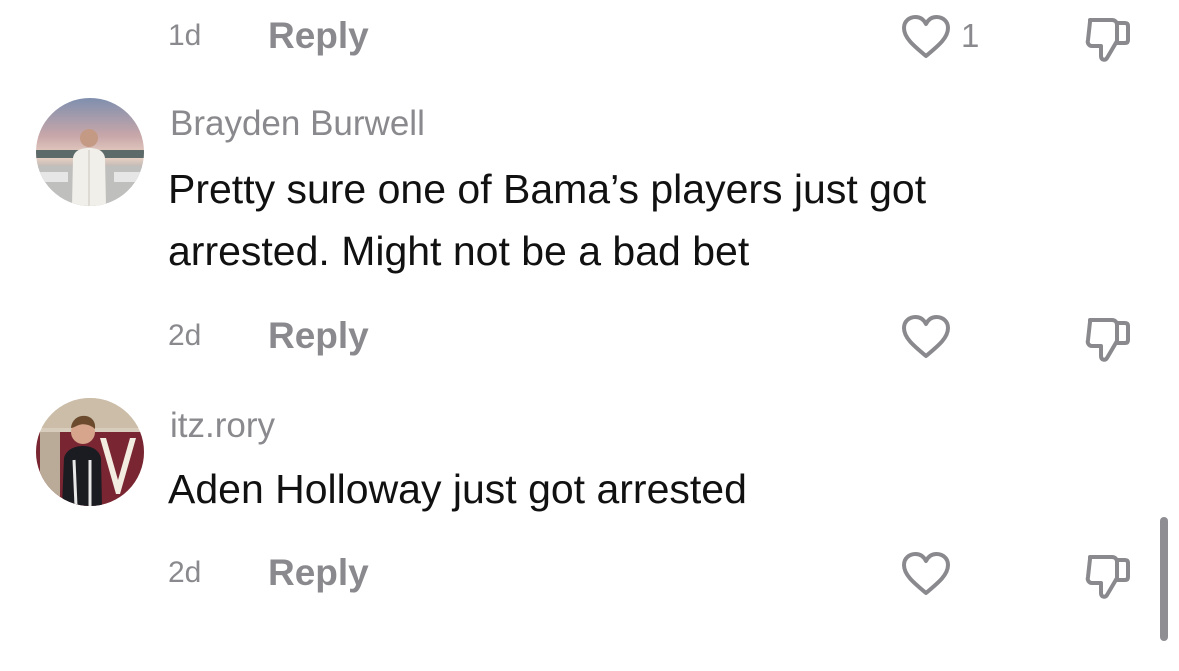 The image size is (1179, 671). Describe the element at coordinates (589, 36) in the screenshot. I see `comment-actions-row: 1d Reply 1` at that location.